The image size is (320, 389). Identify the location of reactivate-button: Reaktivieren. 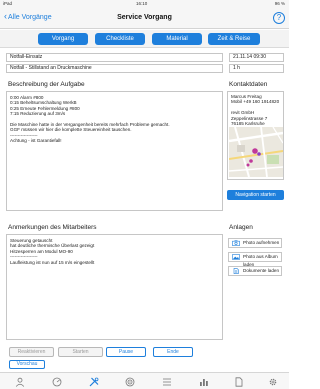
(31, 352).